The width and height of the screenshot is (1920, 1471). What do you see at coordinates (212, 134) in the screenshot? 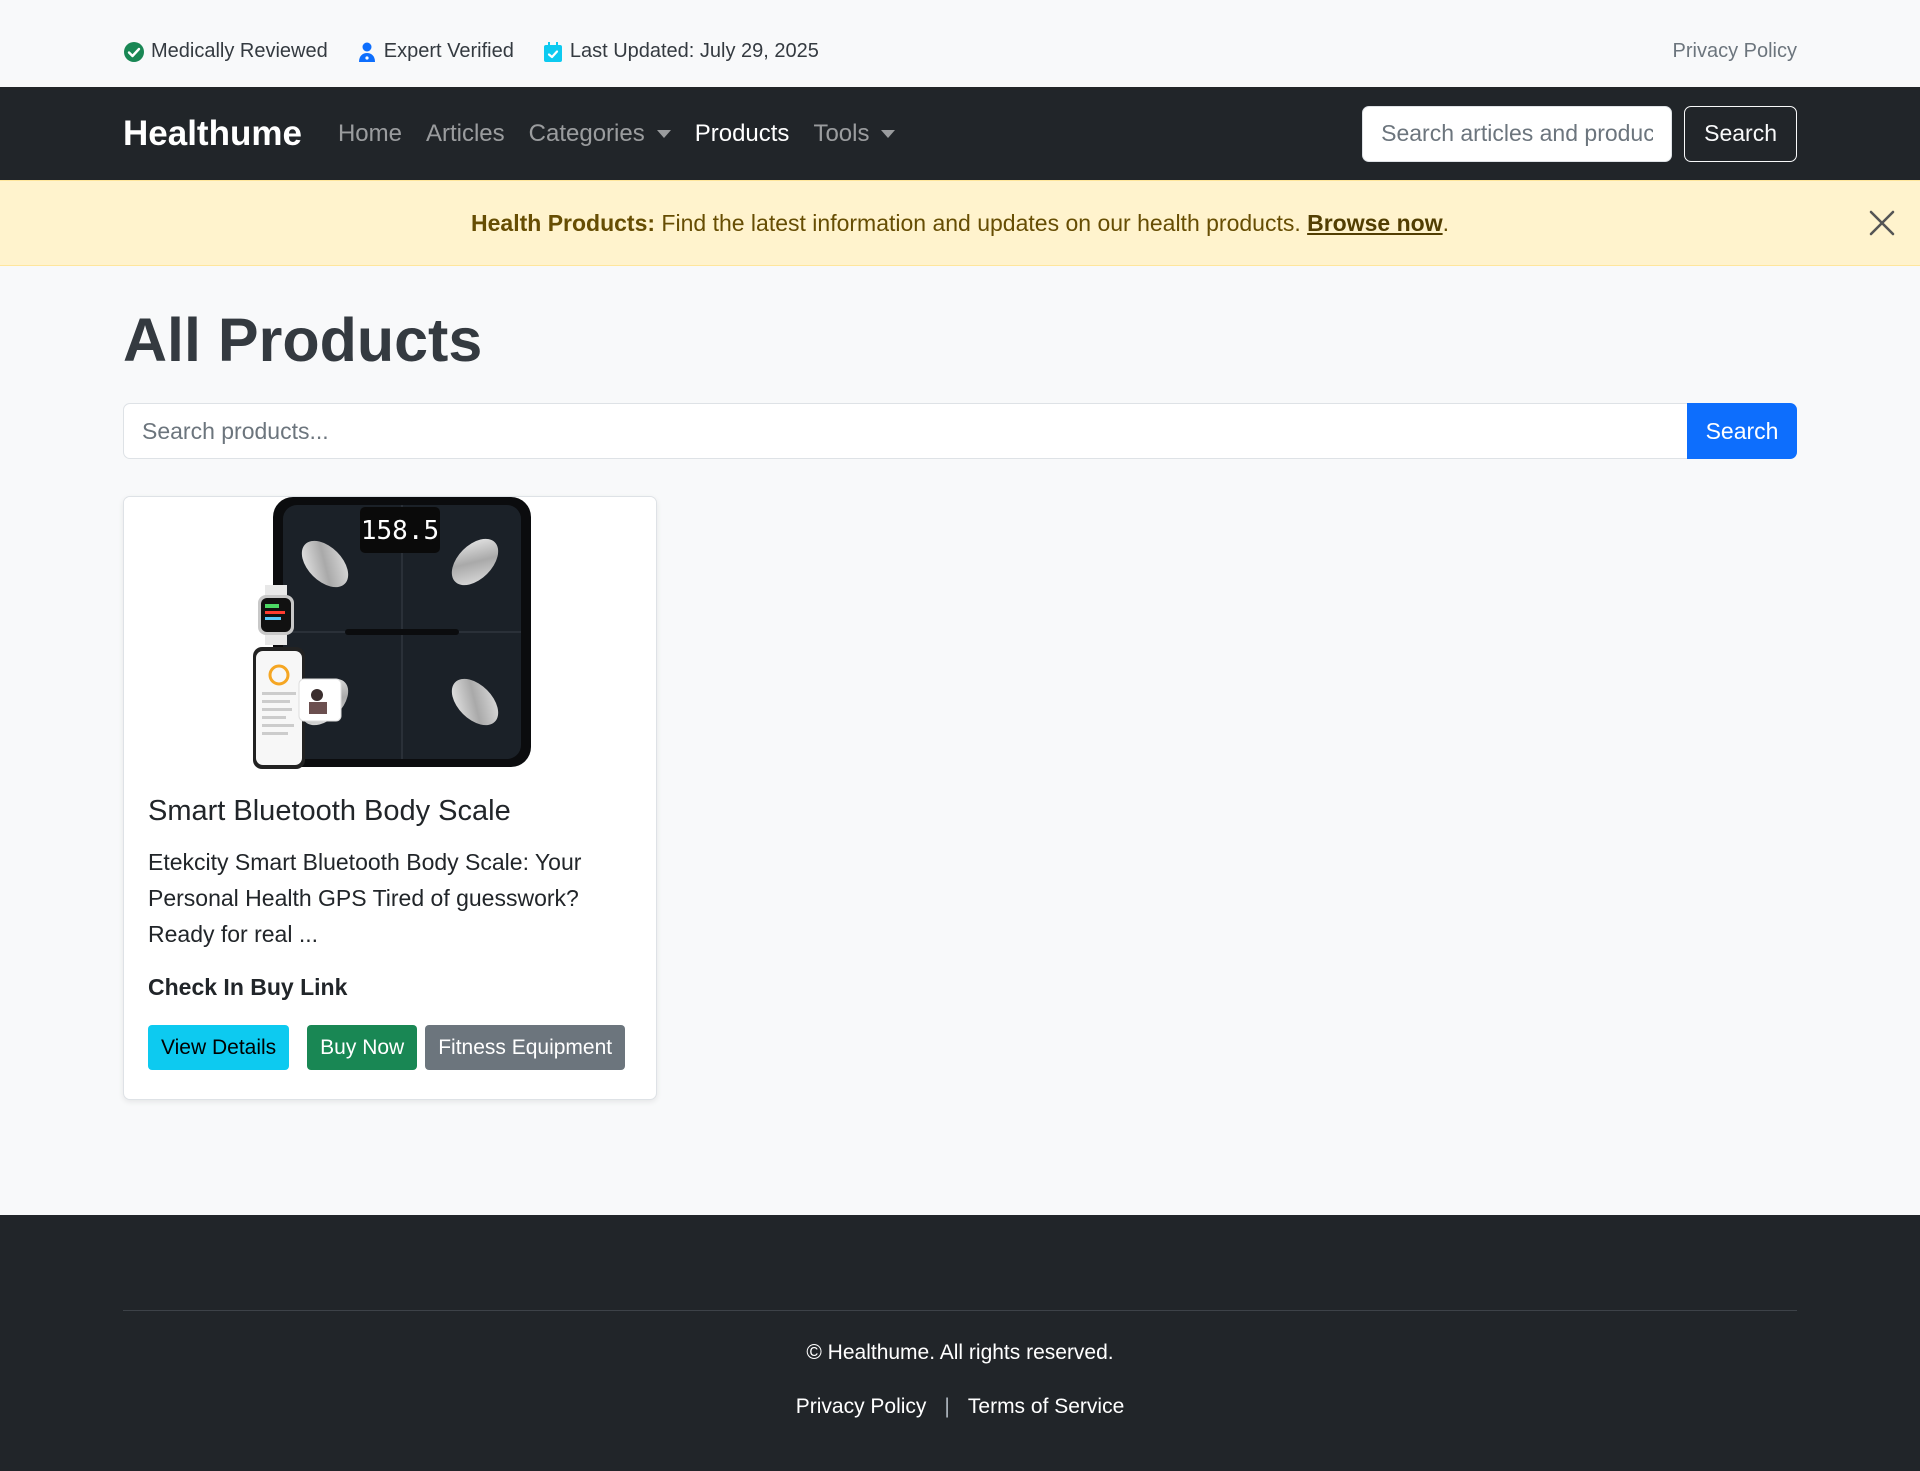
I see `brand-logo: Healthume` at bounding box center [212, 134].